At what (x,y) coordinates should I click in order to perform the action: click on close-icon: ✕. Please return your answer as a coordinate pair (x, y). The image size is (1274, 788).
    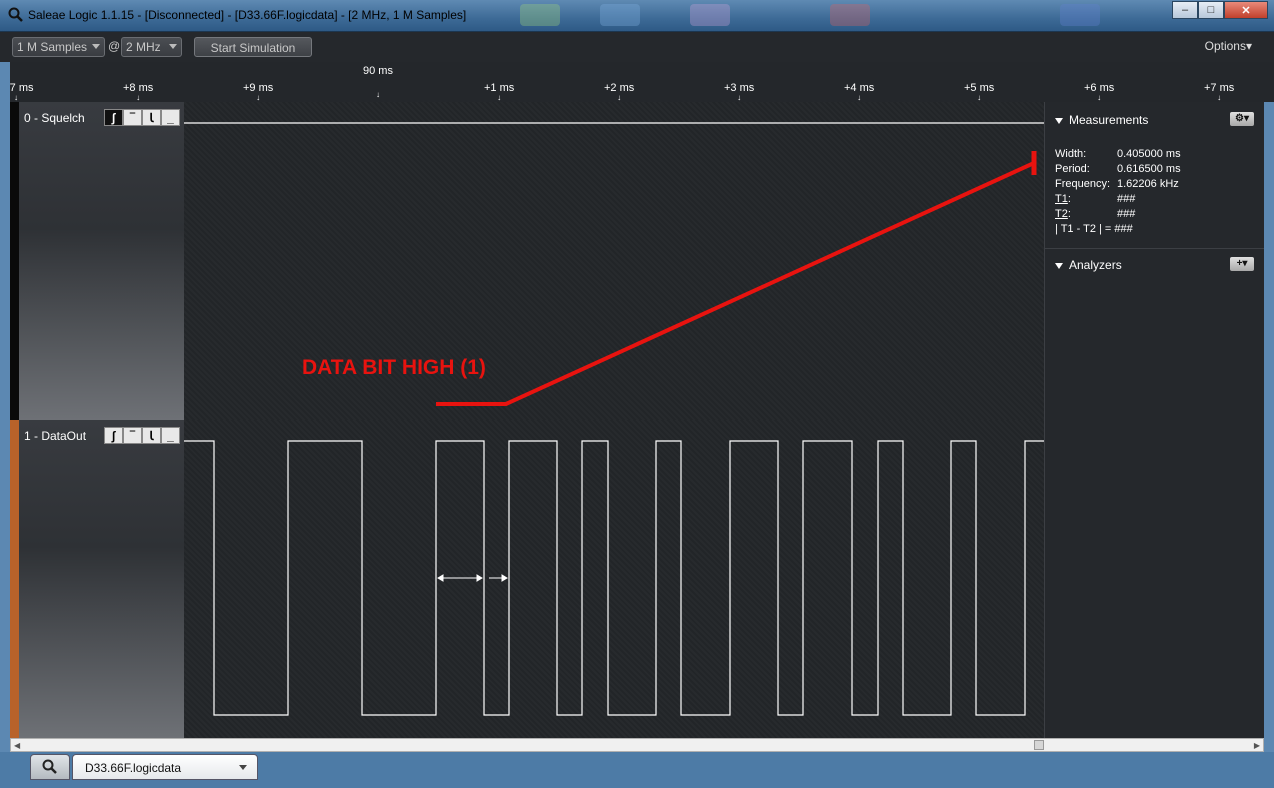
    Looking at the image, I should click on (1246, 10).